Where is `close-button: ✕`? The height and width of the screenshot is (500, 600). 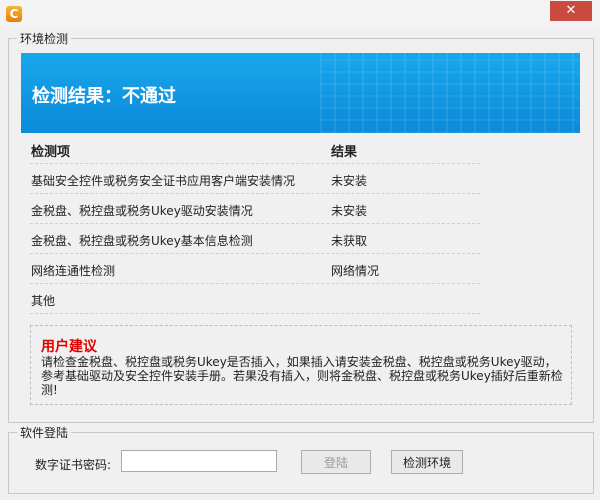
close-button: ✕ is located at coordinates (571, 11).